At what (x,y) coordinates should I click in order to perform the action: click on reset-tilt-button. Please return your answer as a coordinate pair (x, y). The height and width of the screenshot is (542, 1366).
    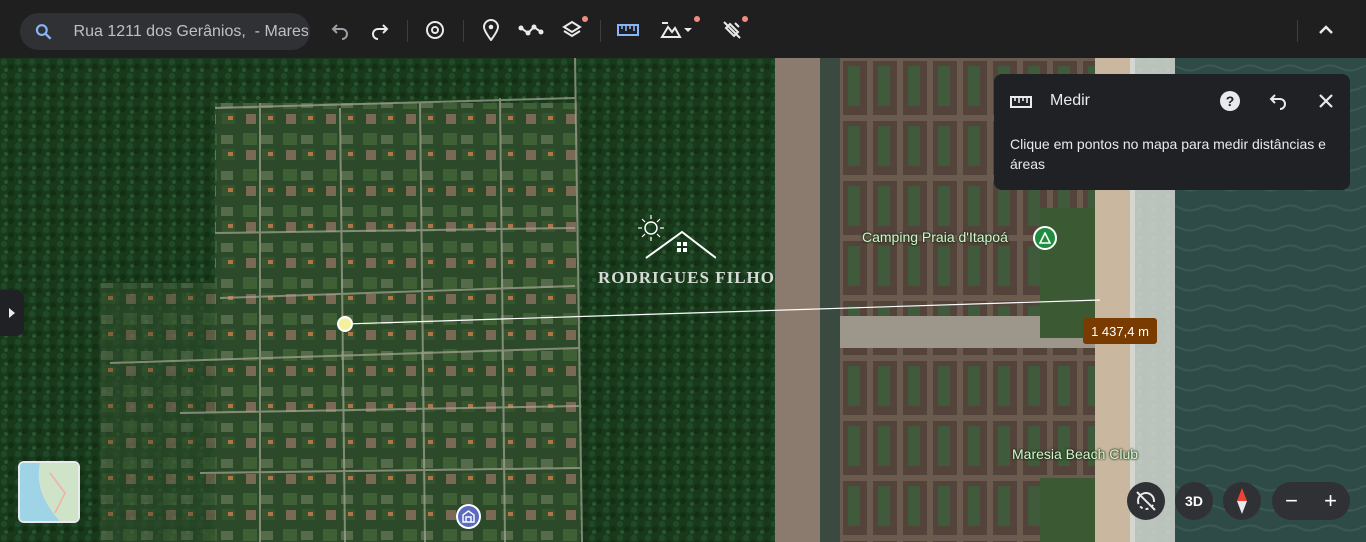
    Looking at the image, I should click on (1146, 501).